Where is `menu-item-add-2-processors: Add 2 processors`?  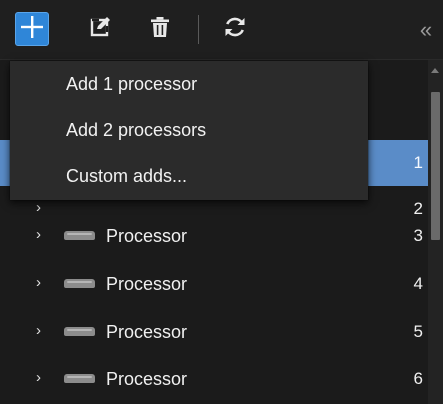 menu-item-add-2-processors: Add 2 processors is located at coordinates (189, 130).